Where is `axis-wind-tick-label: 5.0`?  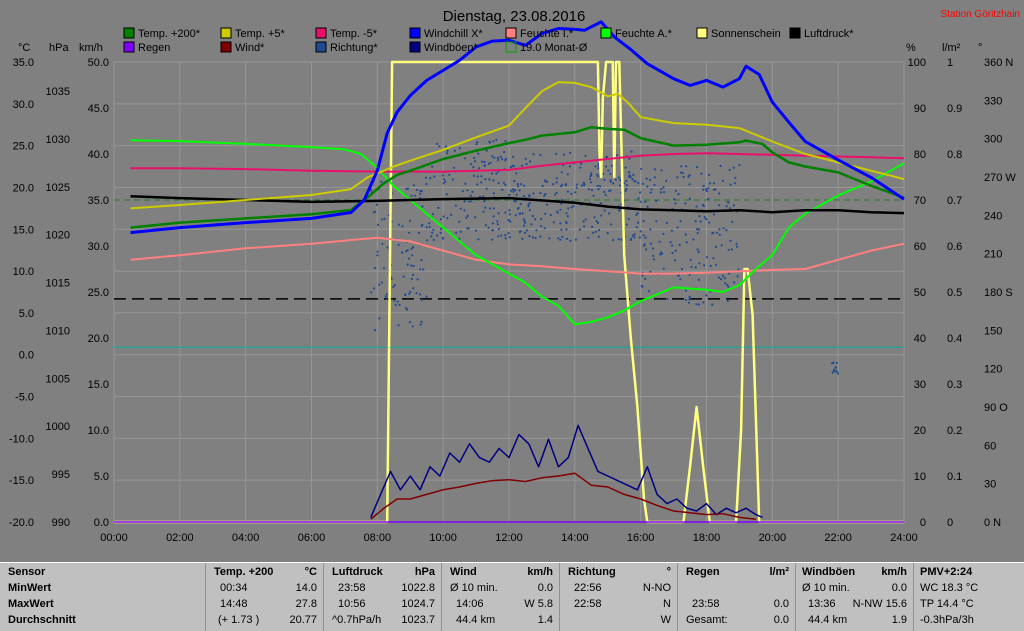
axis-wind-tick-label: 5.0 is located at coordinates (101, 477).